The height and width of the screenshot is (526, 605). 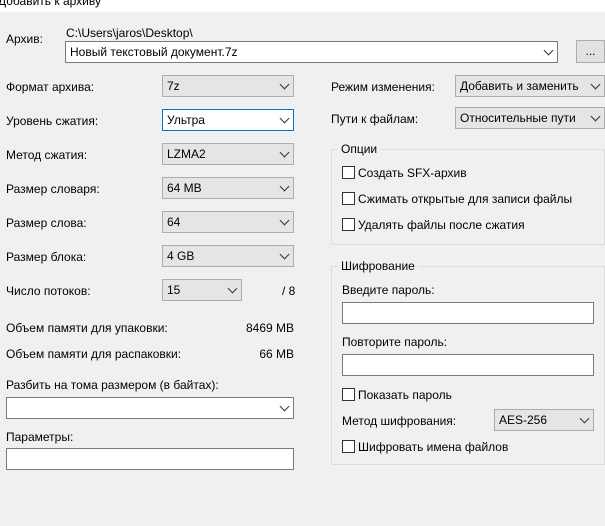 What do you see at coordinates (129, 33) in the screenshot?
I see `archive-path: C:\Users\jaros\Desktop\` at bounding box center [129, 33].